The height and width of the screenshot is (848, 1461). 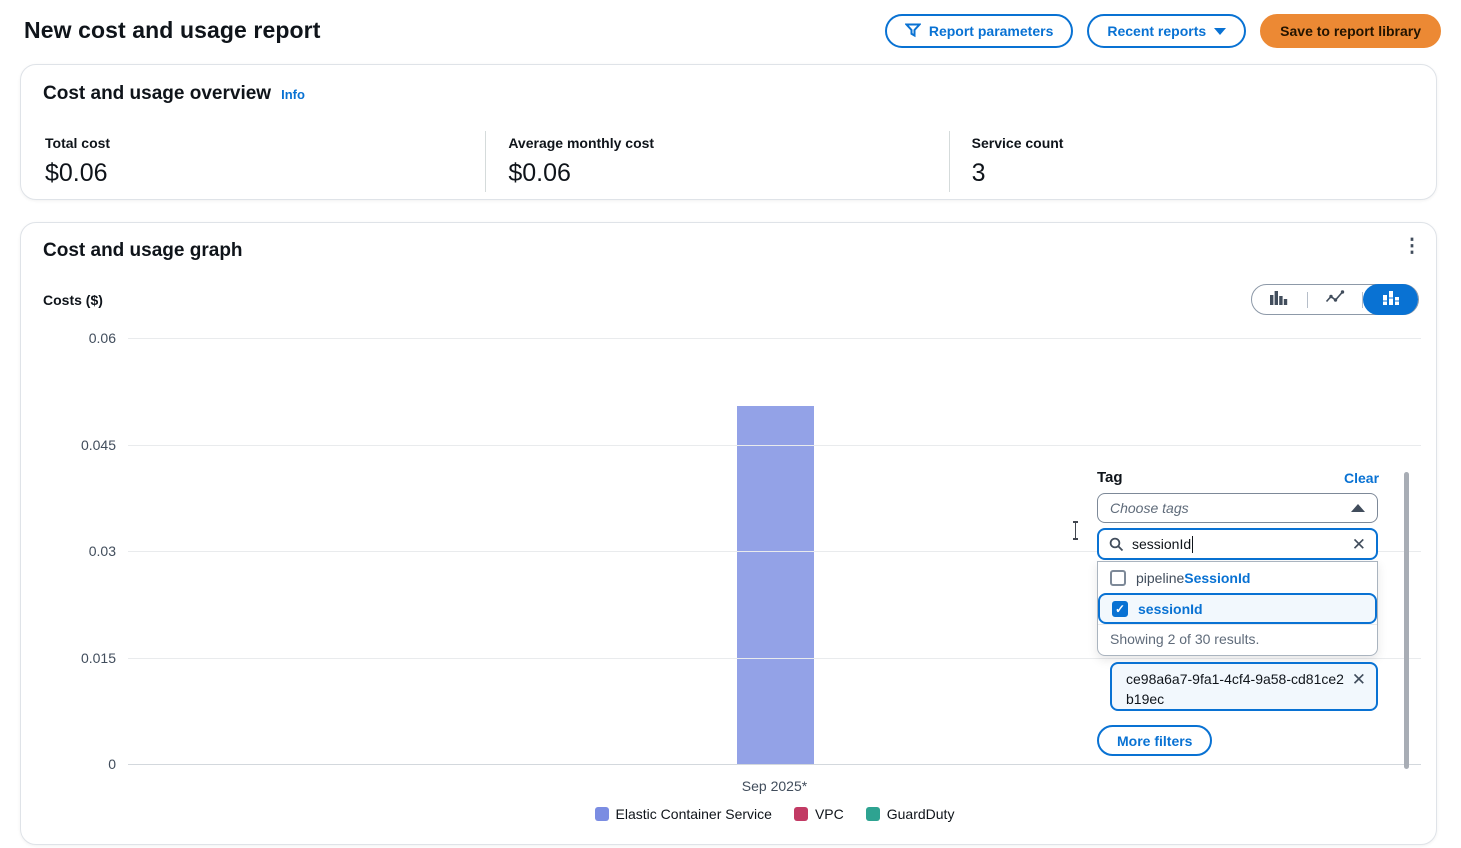 What do you see at coordinates (102, 338) in the screenshot?
I see `y-tick-label: 0.06` at bounding box center [102, 338].